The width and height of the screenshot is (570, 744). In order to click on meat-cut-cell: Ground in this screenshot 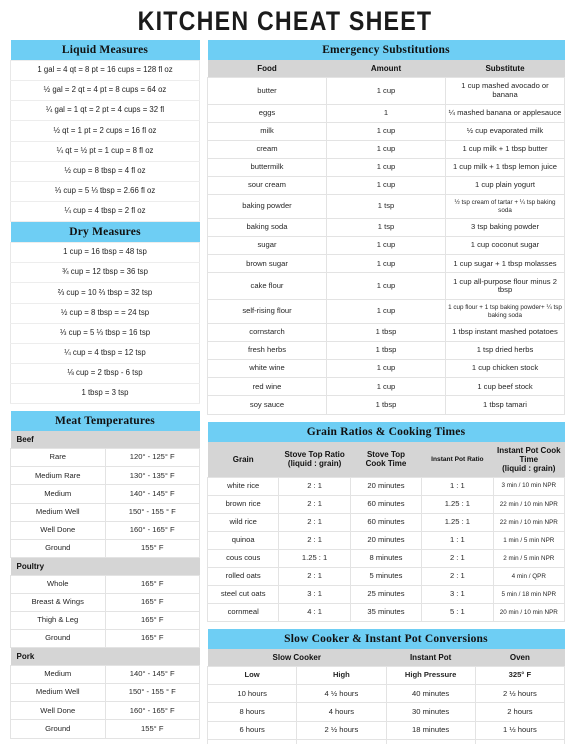, I will do `click(58, 639)`.